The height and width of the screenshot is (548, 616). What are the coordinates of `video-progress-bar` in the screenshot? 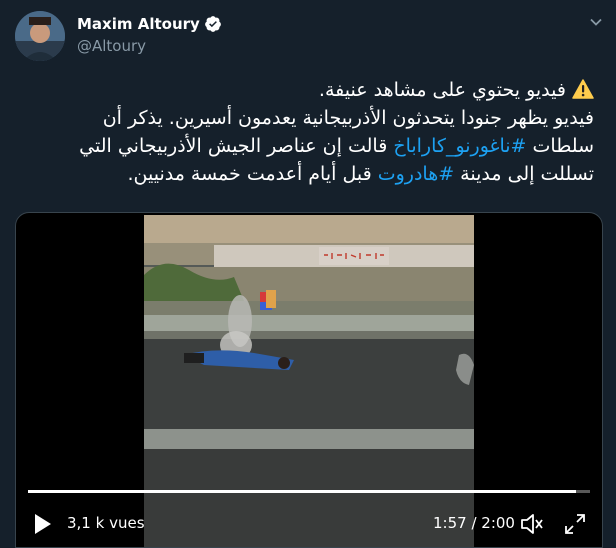 It's located at (309, 491).